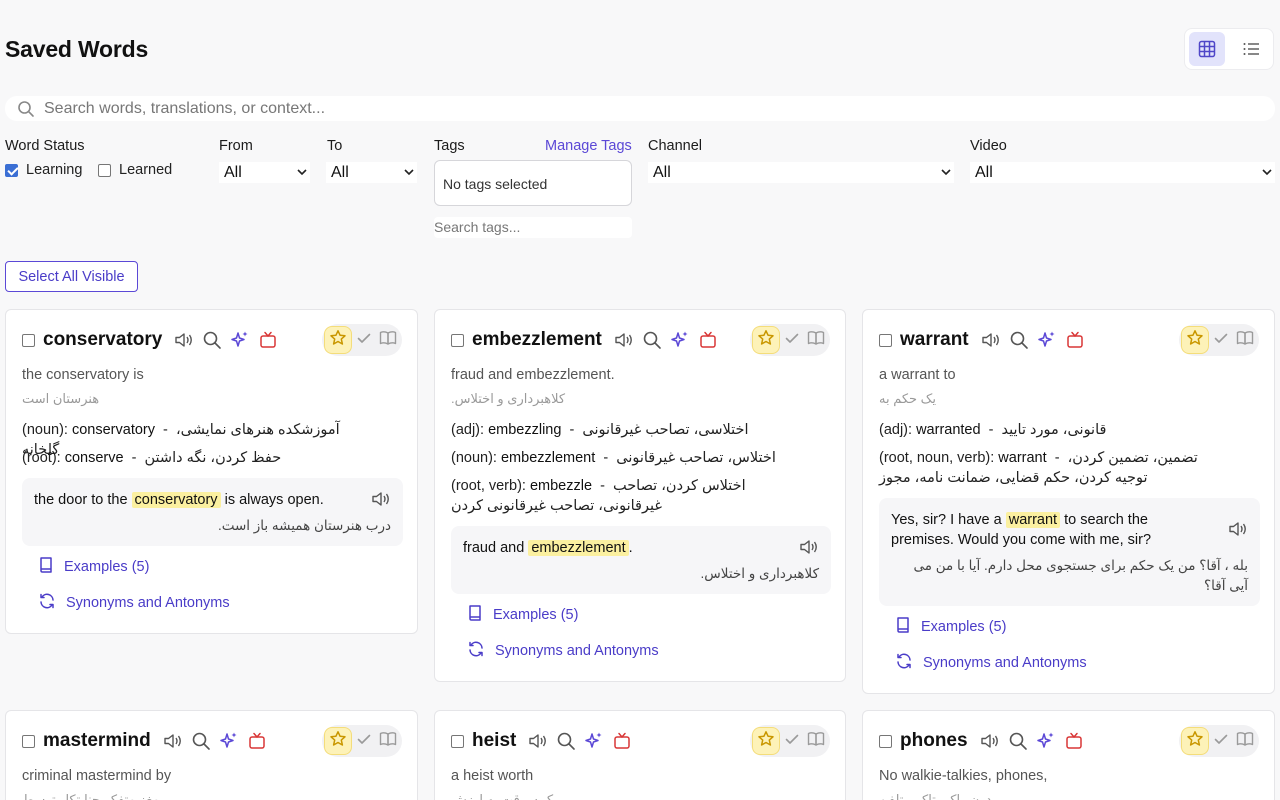 The width and height of the screenshot is (1280, 800). Describe the element at coordinates (488, 486) in the screenshot. I see `part-of-speech: (root, verb):` at that location.